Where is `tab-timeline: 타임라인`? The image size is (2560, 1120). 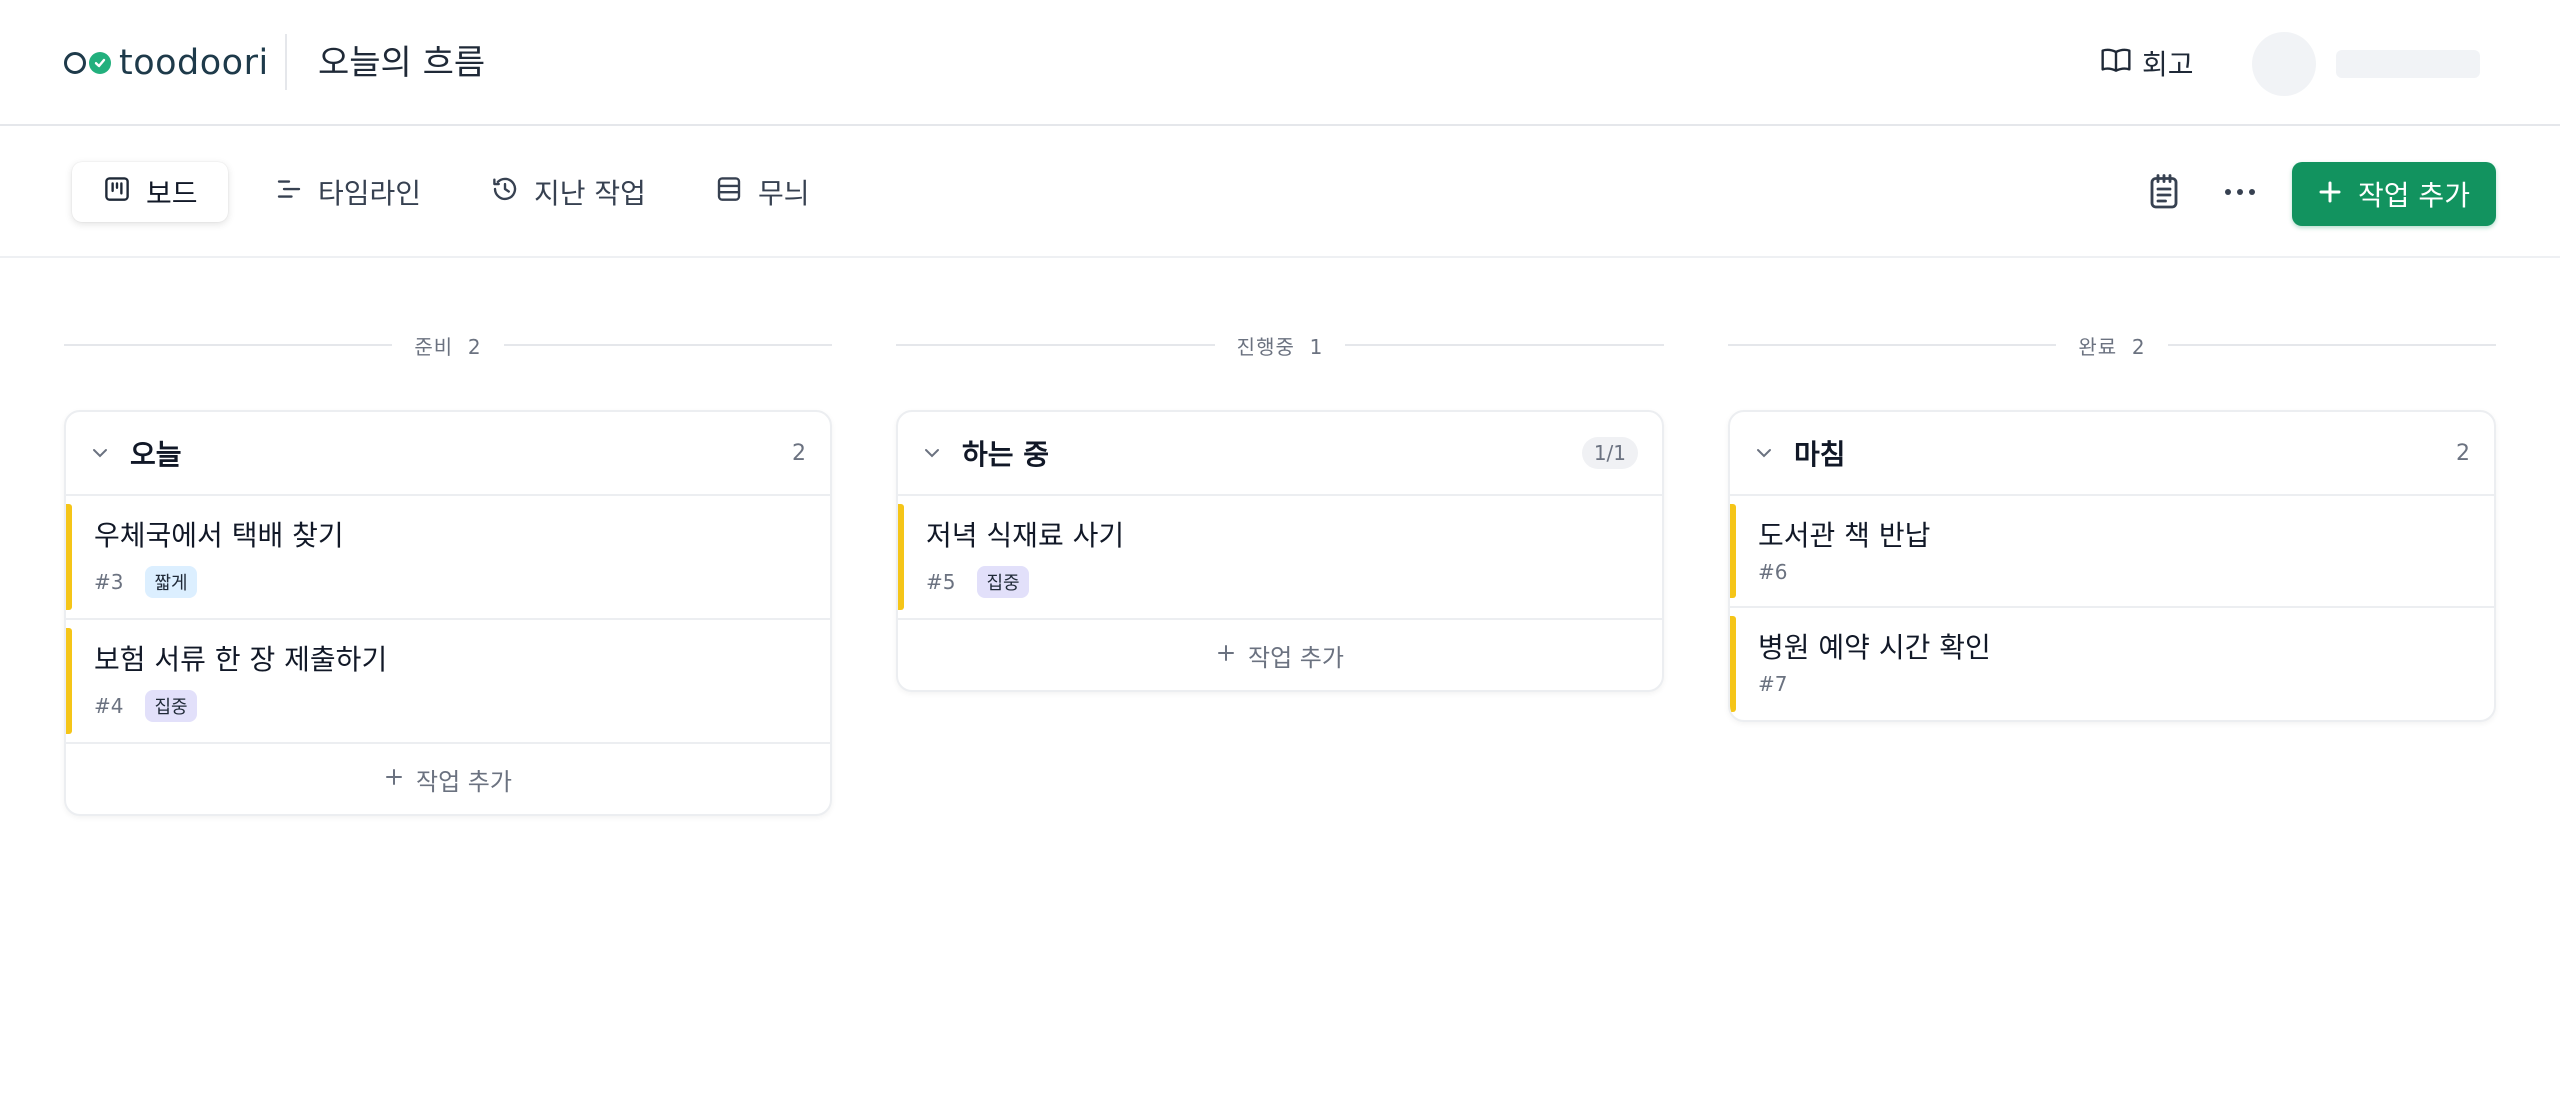 tab-timeline: 타임라인 is located at coordinates (347, 192).